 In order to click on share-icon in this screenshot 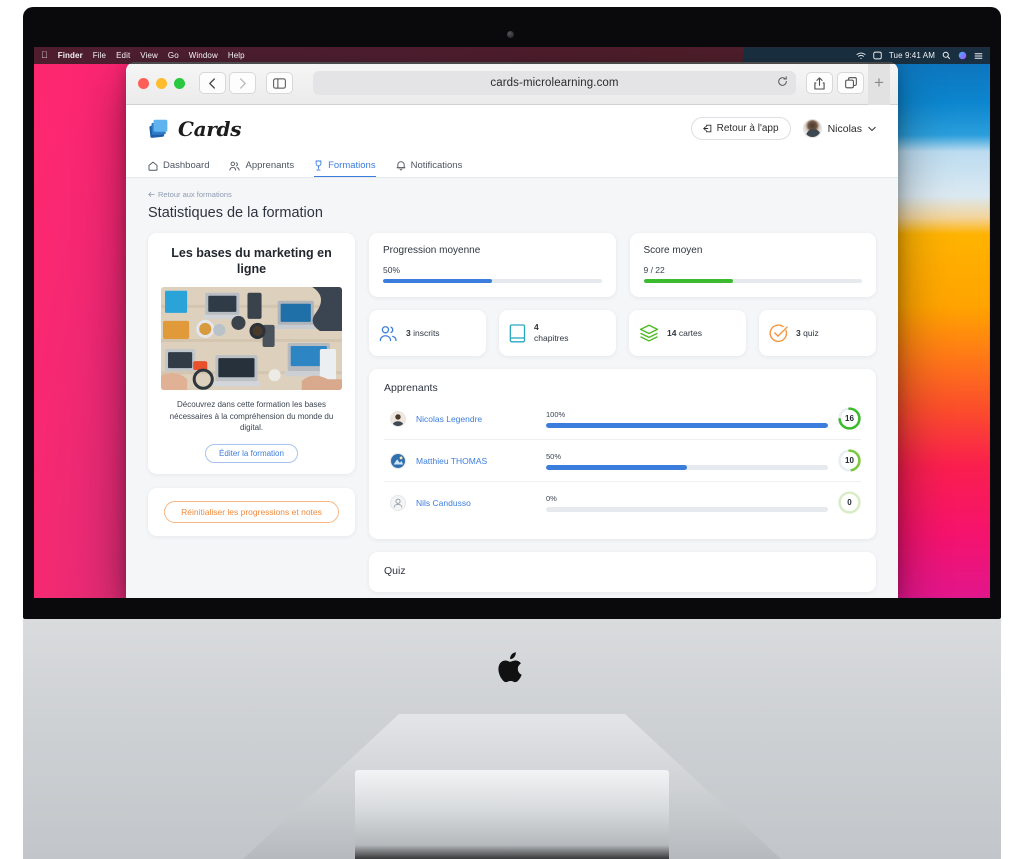, I will do `click(819, 83)`.